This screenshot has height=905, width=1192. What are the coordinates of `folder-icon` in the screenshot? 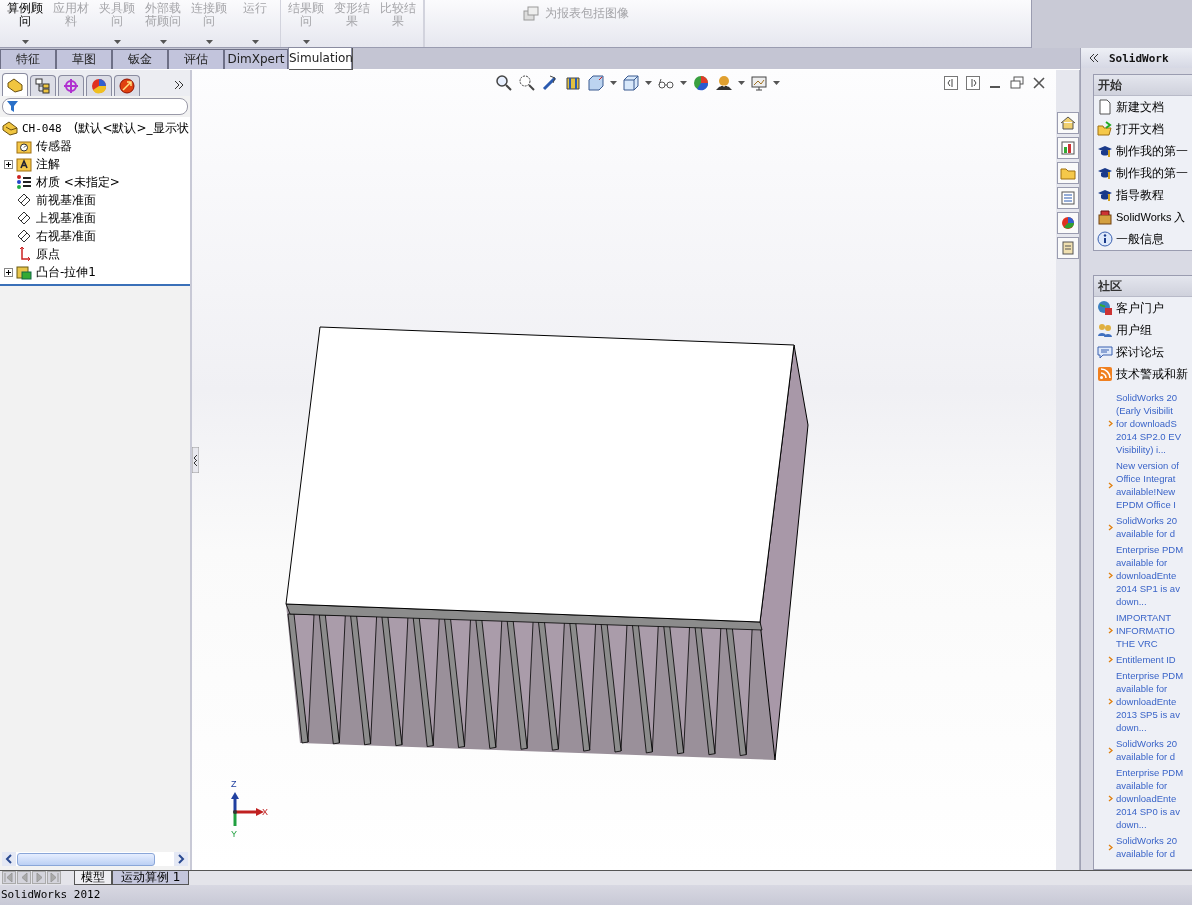 It's located at (1067, 173).